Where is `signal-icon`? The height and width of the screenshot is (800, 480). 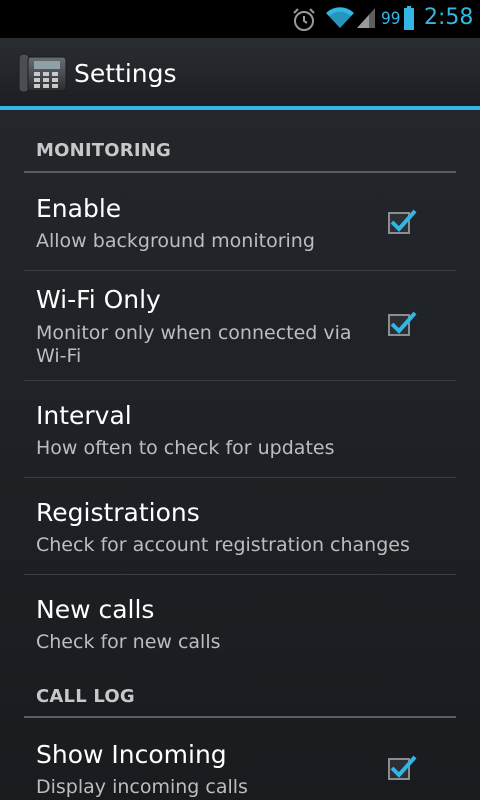
signal-icon is located at coordinates (366, 18).